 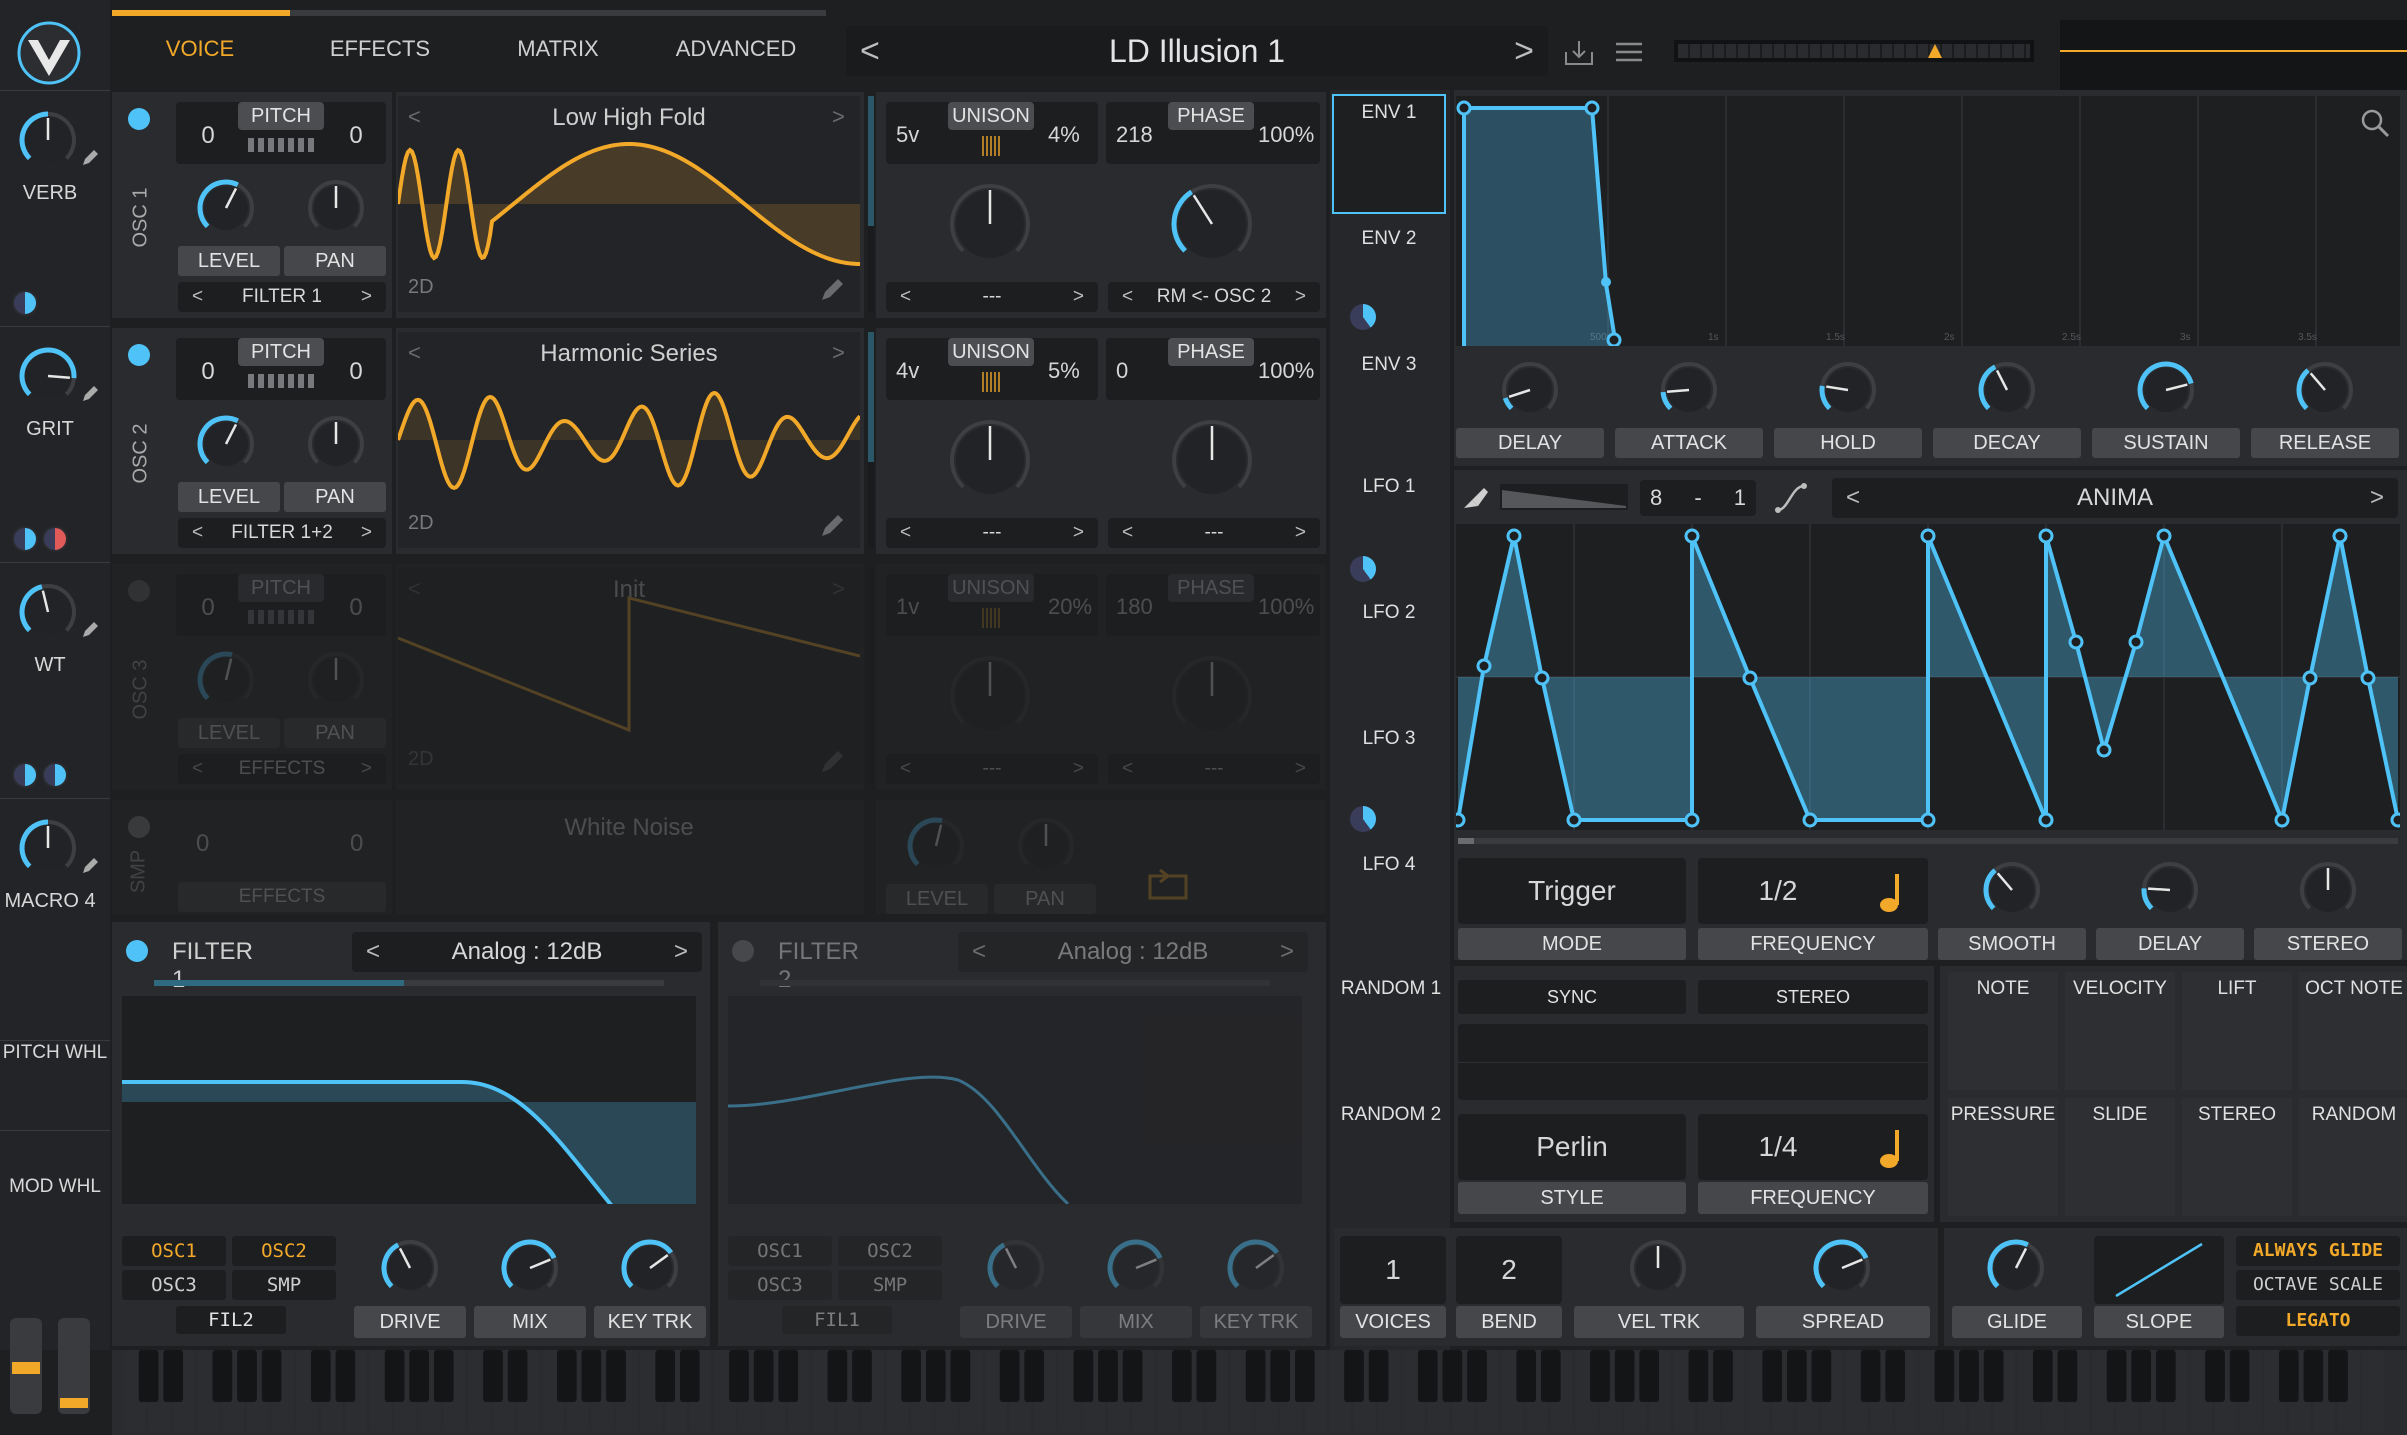 What do you see at coordinates (990, 696) in the screenshot?
I see `osc3-unison-detune-knob` at bounding box center [990, 696].